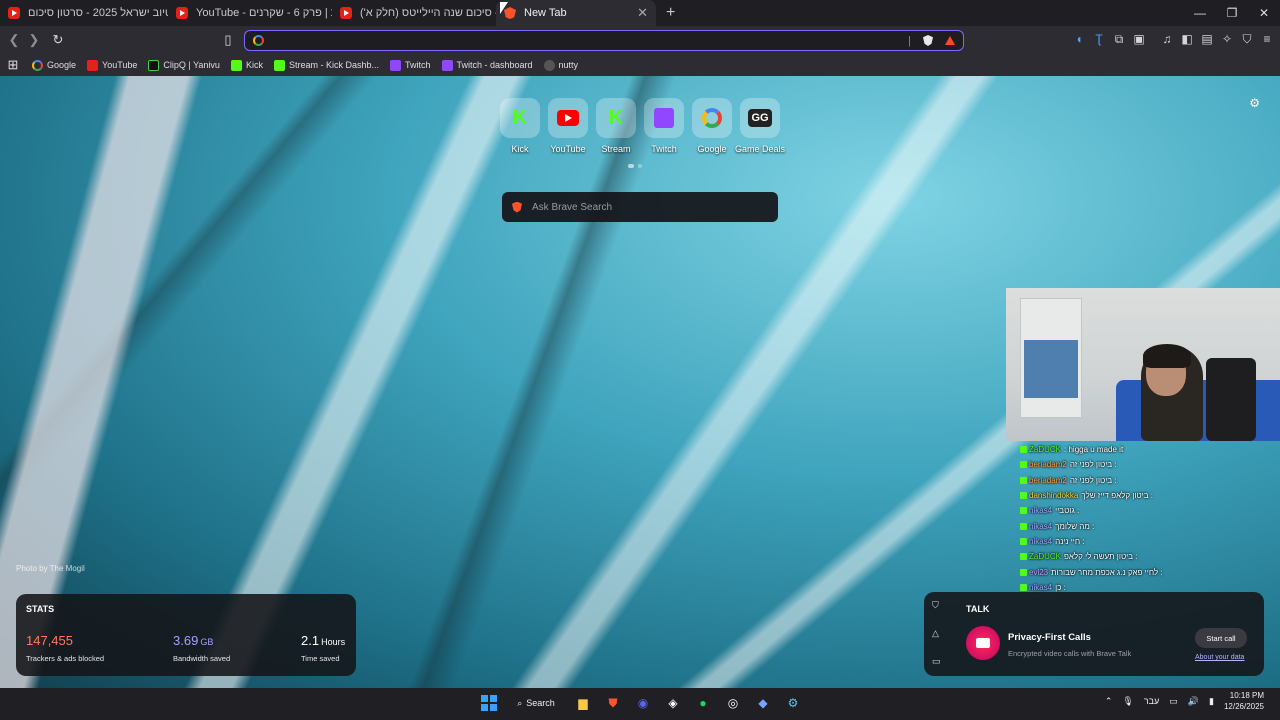 The height and width of the screenshot is (720, 1280). What do you see at coordinates (793, 703) in the screenshot?
I see `steam-icon: ⚙` at bounding box center [793, 703].